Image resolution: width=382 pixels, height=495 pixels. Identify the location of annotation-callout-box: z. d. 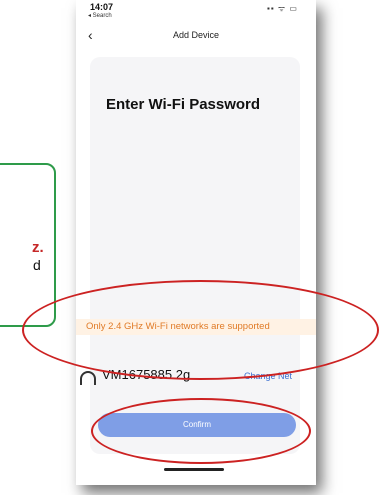
(28, 245).